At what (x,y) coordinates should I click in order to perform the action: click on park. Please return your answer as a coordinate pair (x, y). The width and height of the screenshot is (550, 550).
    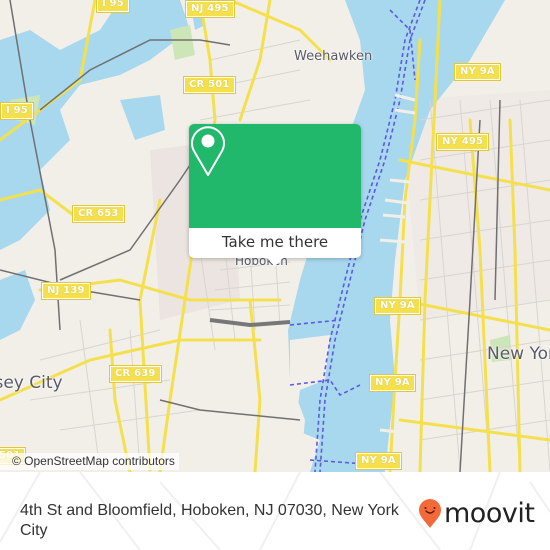
    Looking at the image, I should click on (182, 42).